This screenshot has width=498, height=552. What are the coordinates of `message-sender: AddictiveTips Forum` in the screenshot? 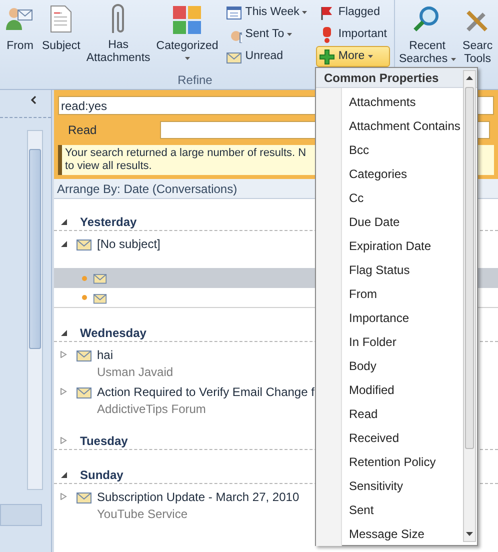 It's located at (151, 408).